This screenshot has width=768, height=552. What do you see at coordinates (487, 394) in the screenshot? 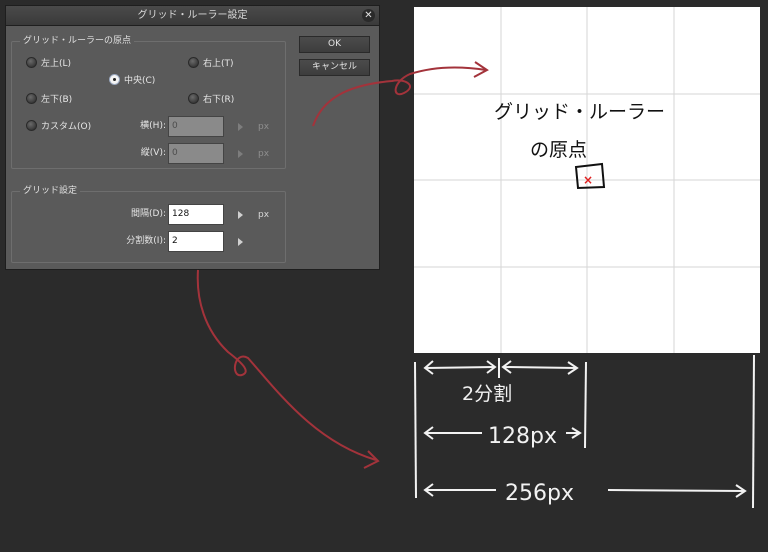
I see `division-label: 2分割` at bounding box center [487, 394].